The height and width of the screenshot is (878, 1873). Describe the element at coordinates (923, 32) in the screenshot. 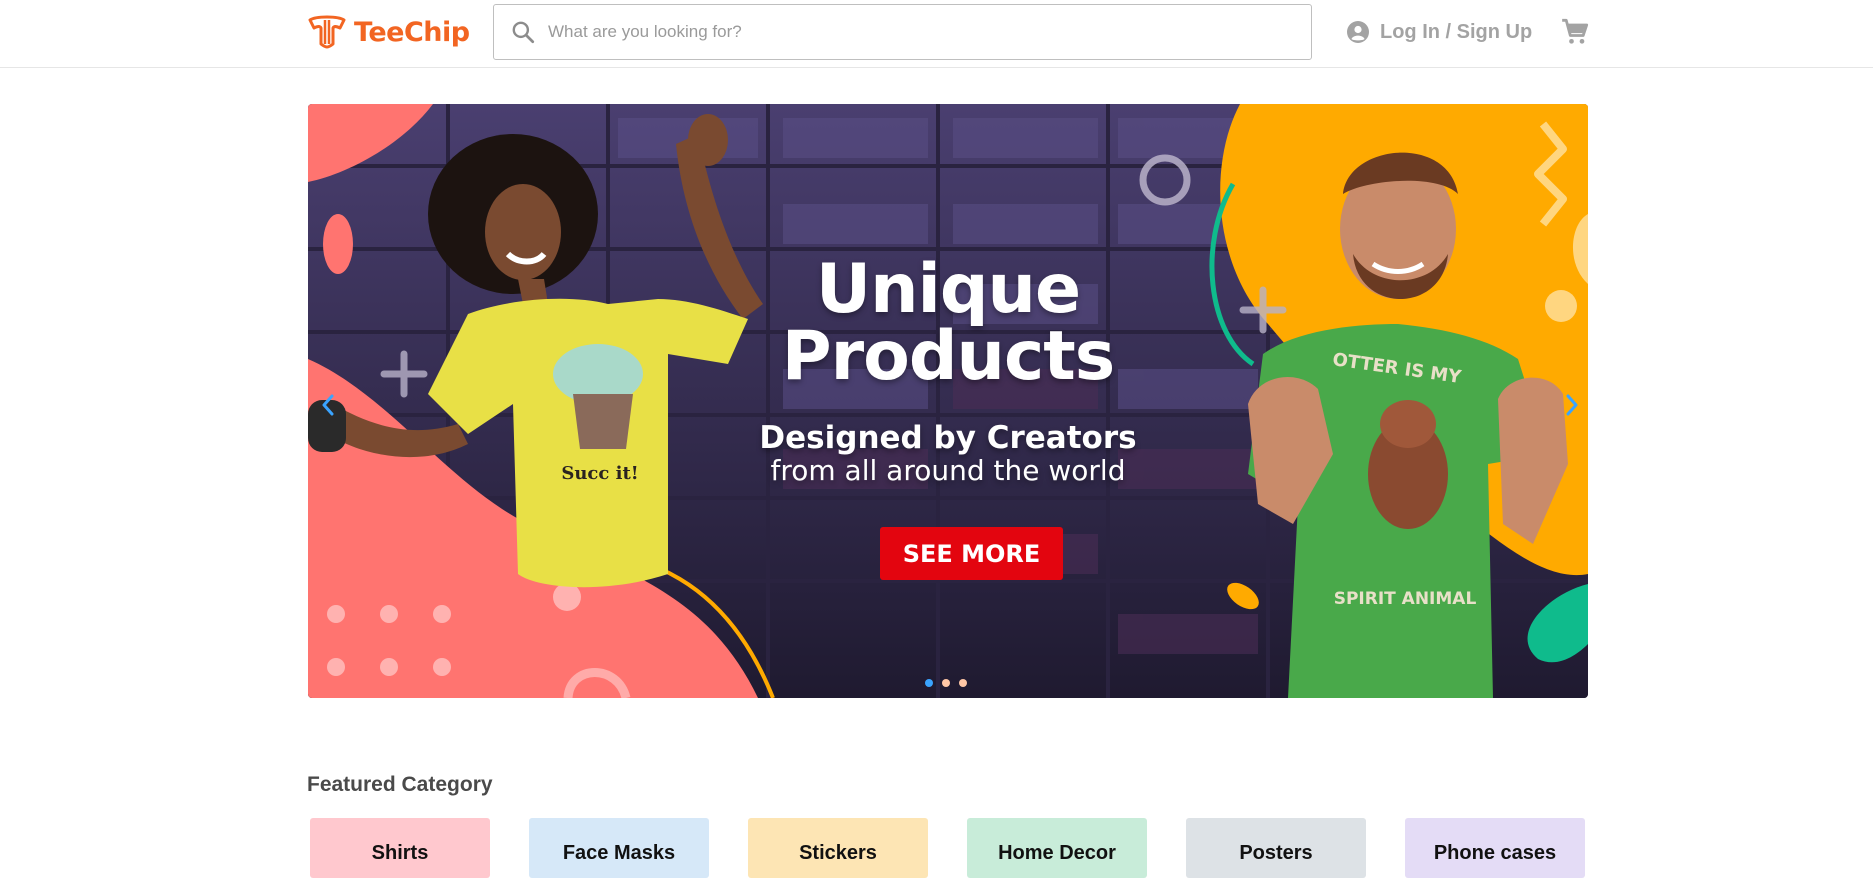

I see `search-input` at that location.